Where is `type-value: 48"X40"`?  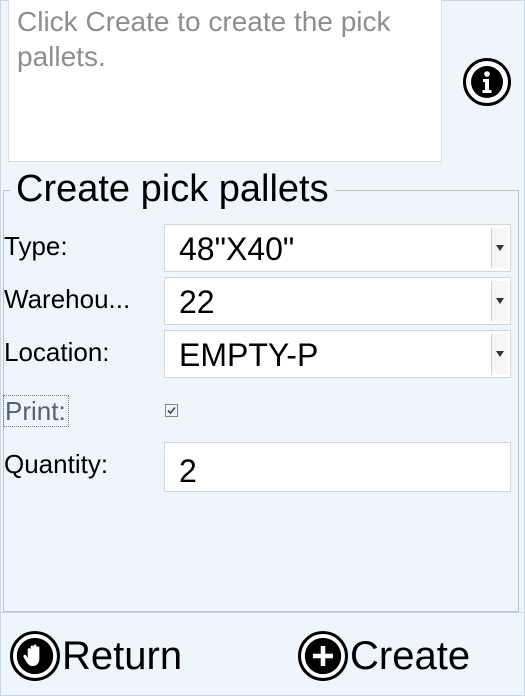
type-value: 48"X40" is located at coordinates (237, 249).